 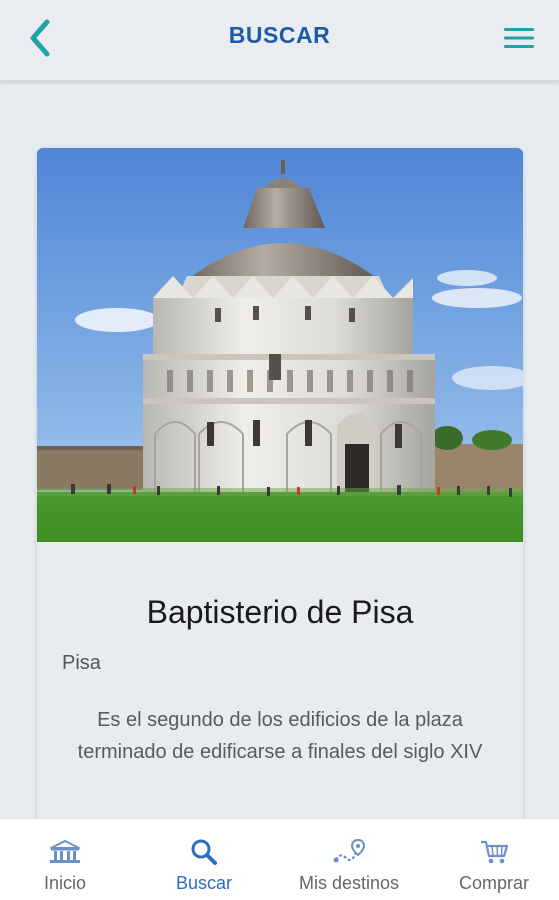 What do you see at coordinates (495, 852) in the screenshot?
I see `cart-icon` at bounding box center [495, 852].